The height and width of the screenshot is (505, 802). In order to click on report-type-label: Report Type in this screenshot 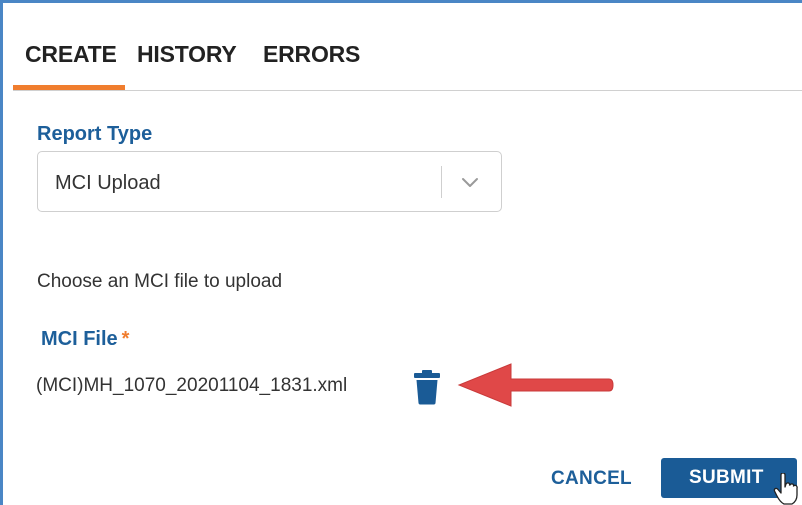, I will do `click(95, 134)`.